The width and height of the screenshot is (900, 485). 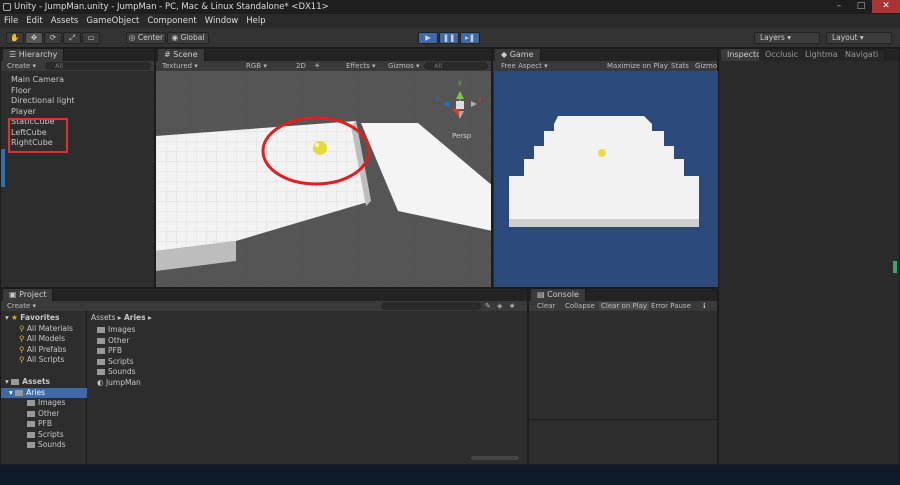 What do you see at coordinates (45, 350) in the screenshot?
I see `favorite-item: ⚲ All Prefabs` at bounding box center [45, 350].